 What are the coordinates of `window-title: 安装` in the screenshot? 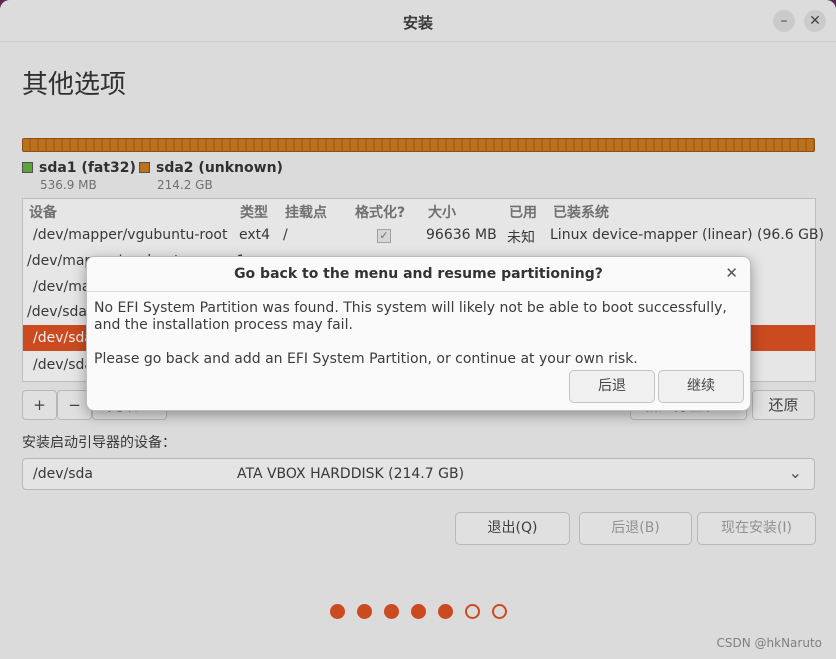 It's located at (417, 23).